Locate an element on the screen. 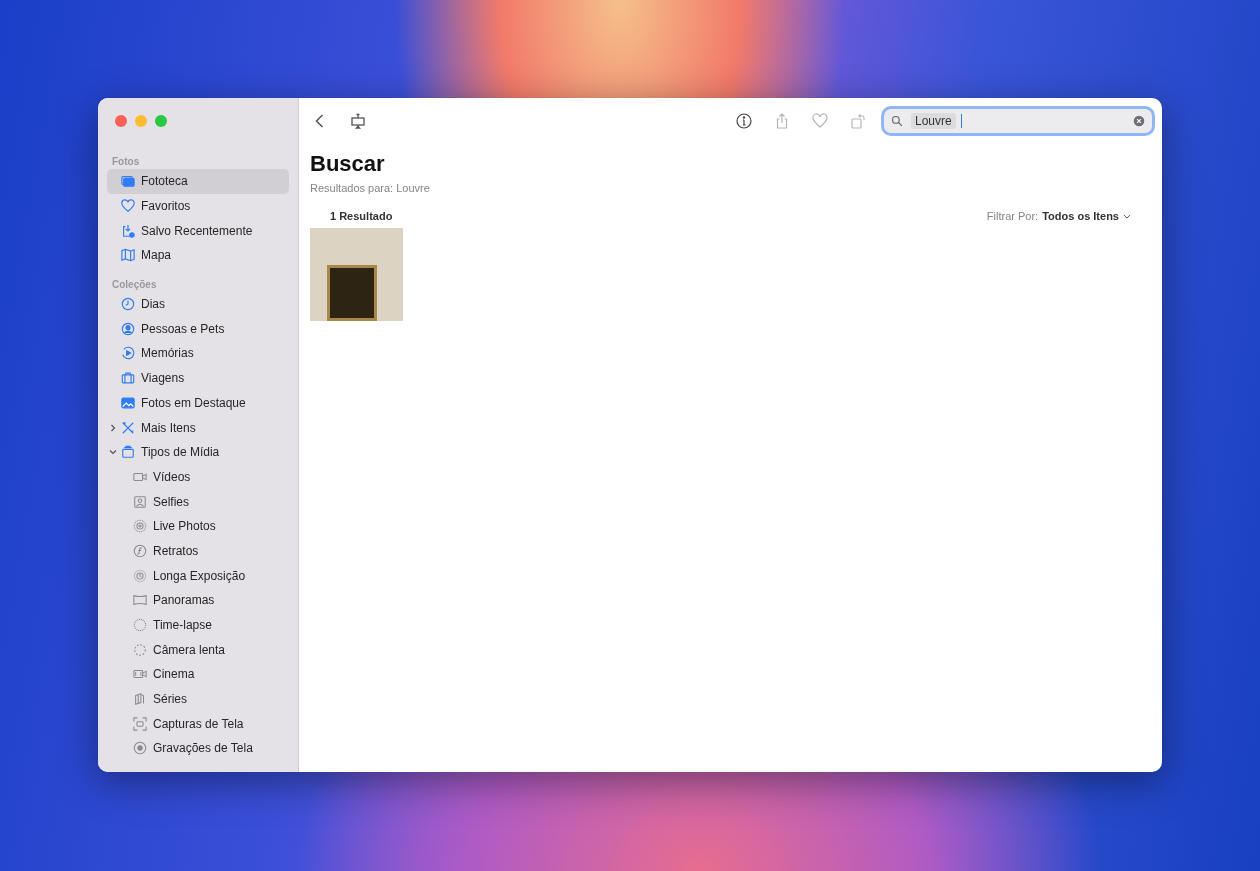  sidebar-item: Mapa is located at coordinates (198, 255).